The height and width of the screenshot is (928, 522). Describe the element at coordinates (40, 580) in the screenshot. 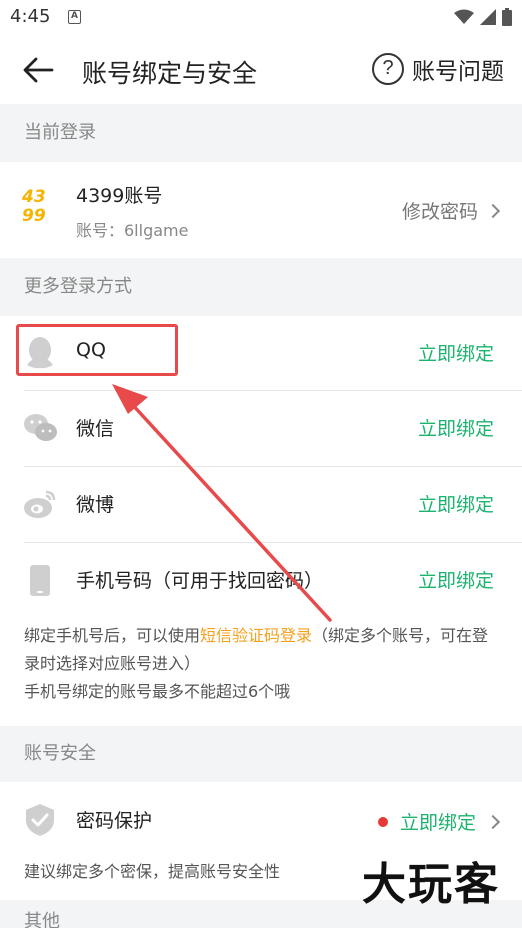

I see `phone-icon` at that location.